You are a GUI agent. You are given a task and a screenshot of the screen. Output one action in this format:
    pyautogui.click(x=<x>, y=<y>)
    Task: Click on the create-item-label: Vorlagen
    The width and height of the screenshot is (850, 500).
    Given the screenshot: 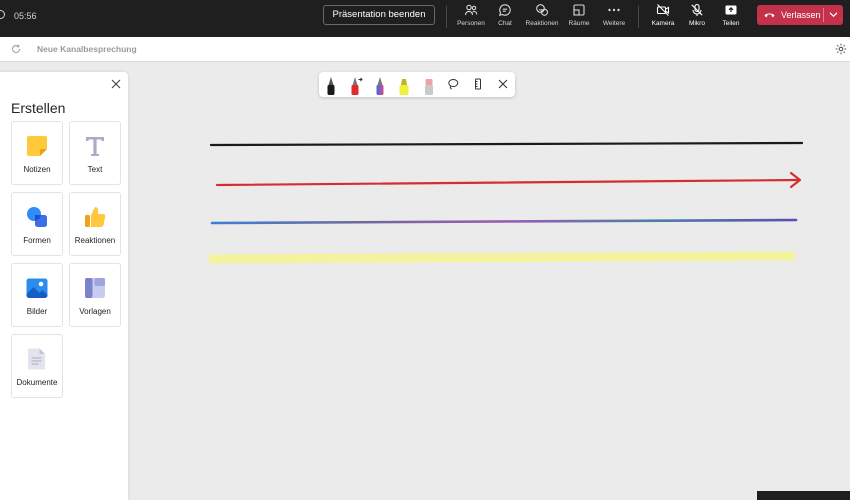 What is the action you would take?
    pyautogui.click(x=95, y=311)
    